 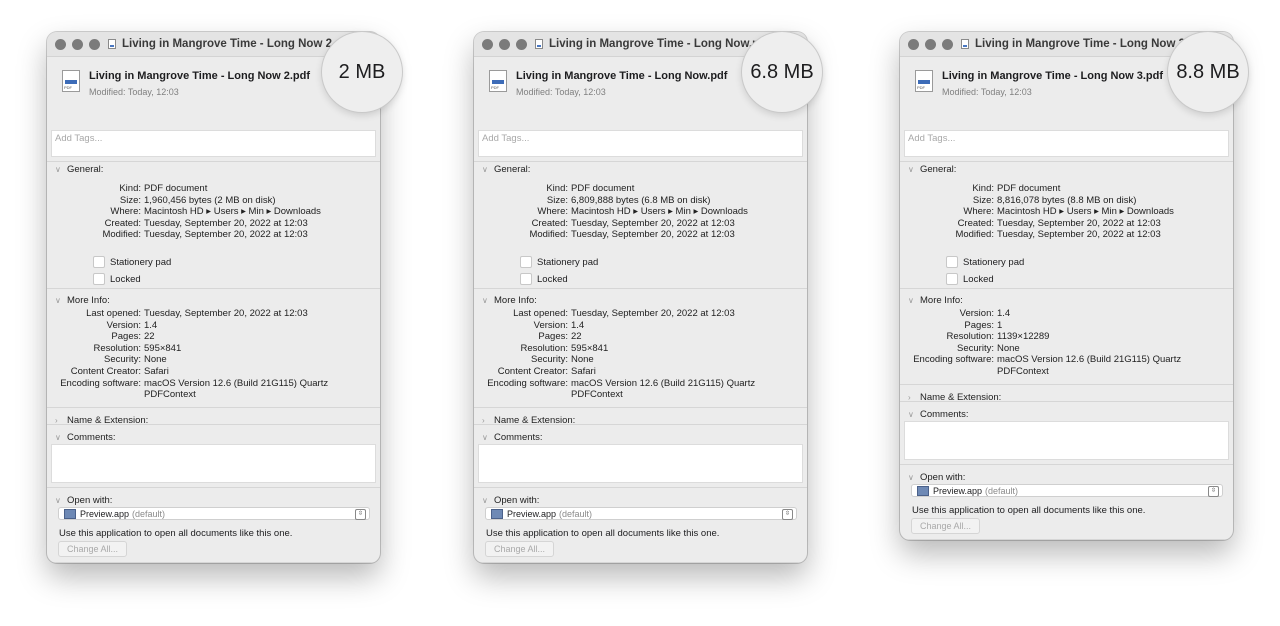 I want to click on pdf-file-icon, so click(x=498, y=81).